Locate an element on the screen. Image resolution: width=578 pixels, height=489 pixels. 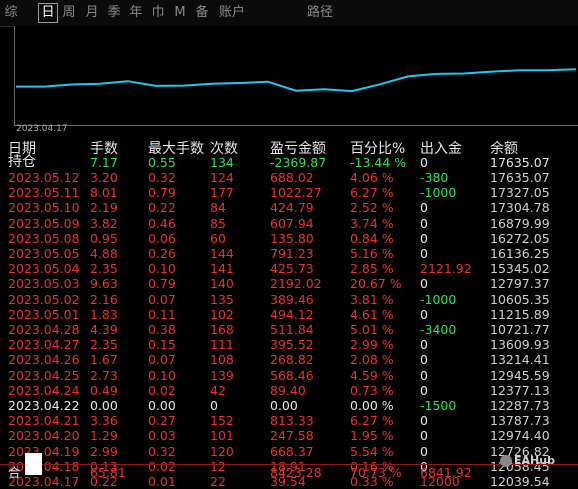
cell-pct: 4.59 % is located at coordinates (372, 375).